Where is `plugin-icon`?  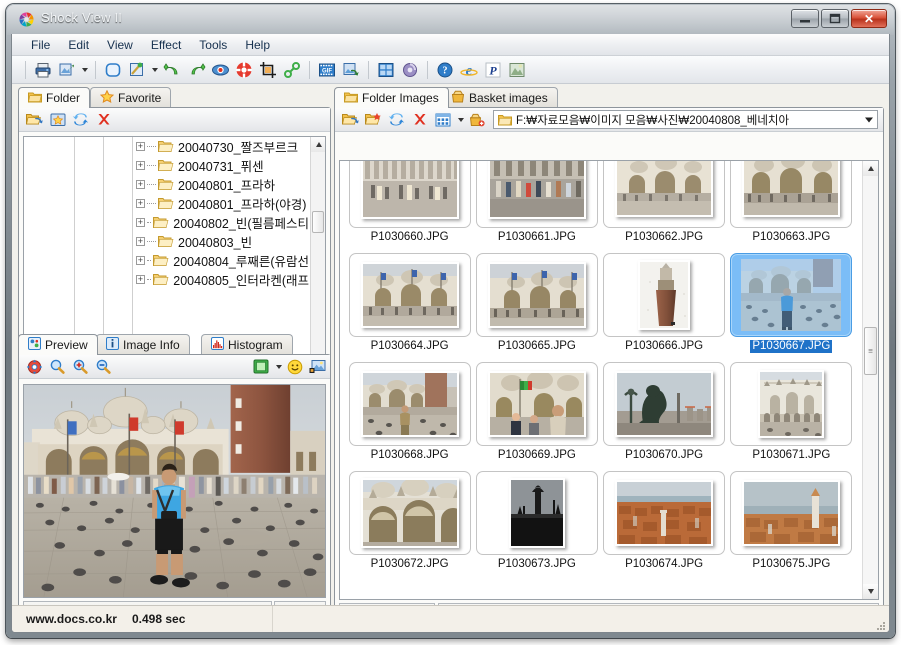
plugin-icon is located at coordinates (517, 70).